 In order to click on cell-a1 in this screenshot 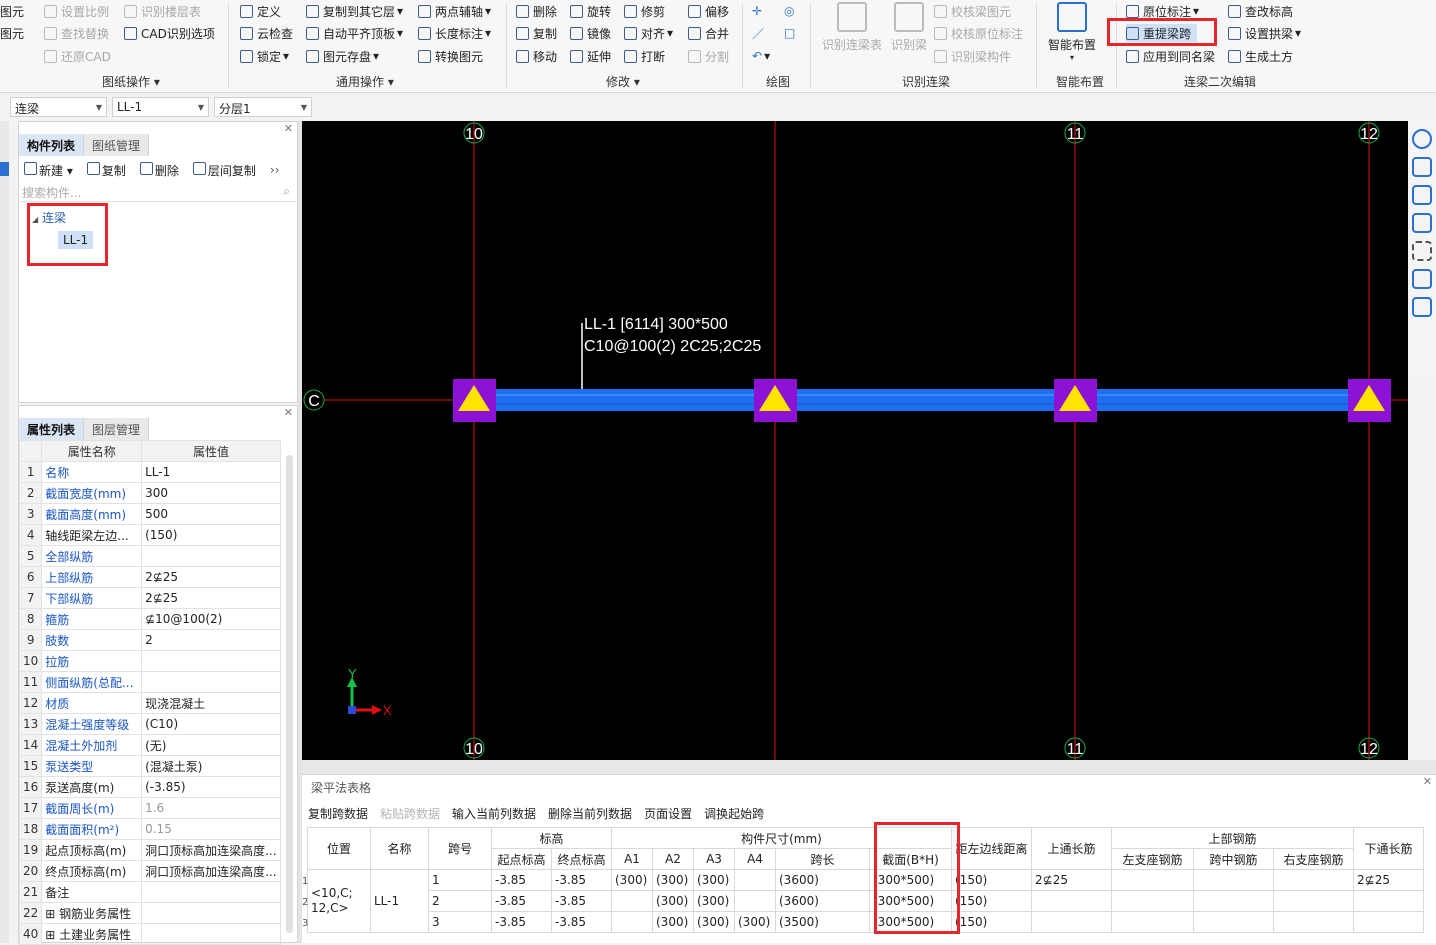, I will do `click(632, 901)`.